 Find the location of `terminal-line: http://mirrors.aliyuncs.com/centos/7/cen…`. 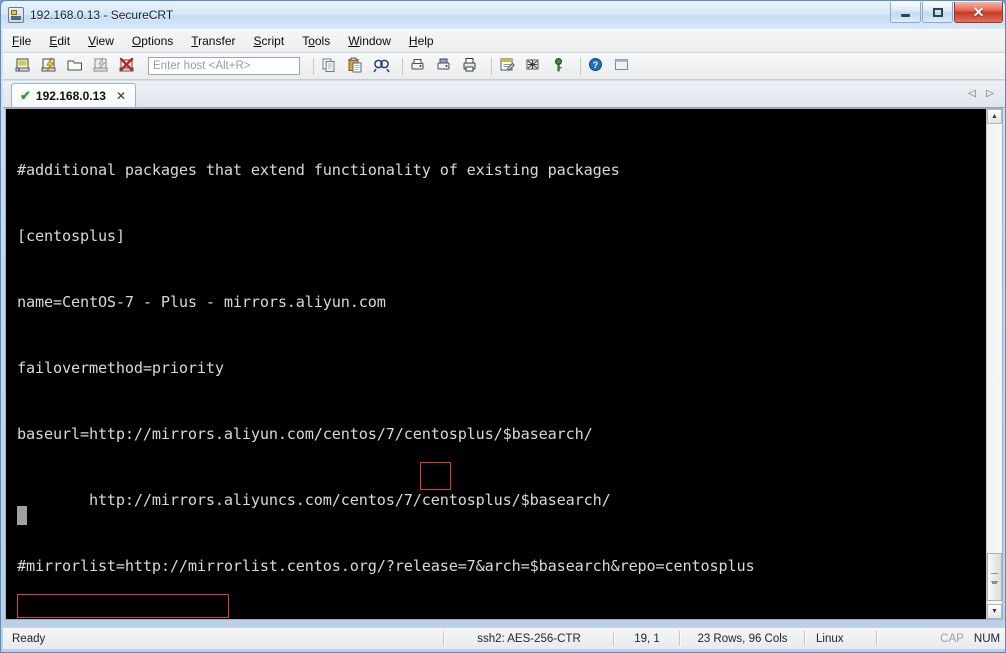

terminal-line: http://mirrors.aliyuncs.com/centos/7/cen… is located at coordinates (314, 500).